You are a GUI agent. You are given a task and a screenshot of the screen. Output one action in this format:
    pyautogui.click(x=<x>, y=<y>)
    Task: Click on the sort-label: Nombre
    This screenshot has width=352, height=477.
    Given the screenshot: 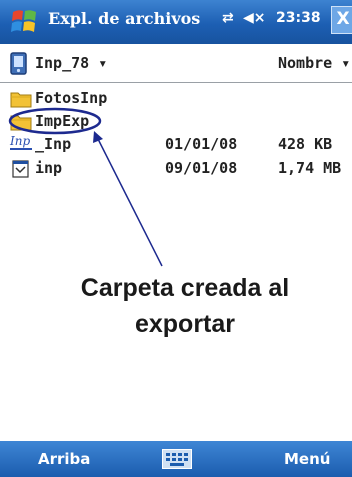 What is the action you would take?
    pyautogui.click(x=305, y=63)
    